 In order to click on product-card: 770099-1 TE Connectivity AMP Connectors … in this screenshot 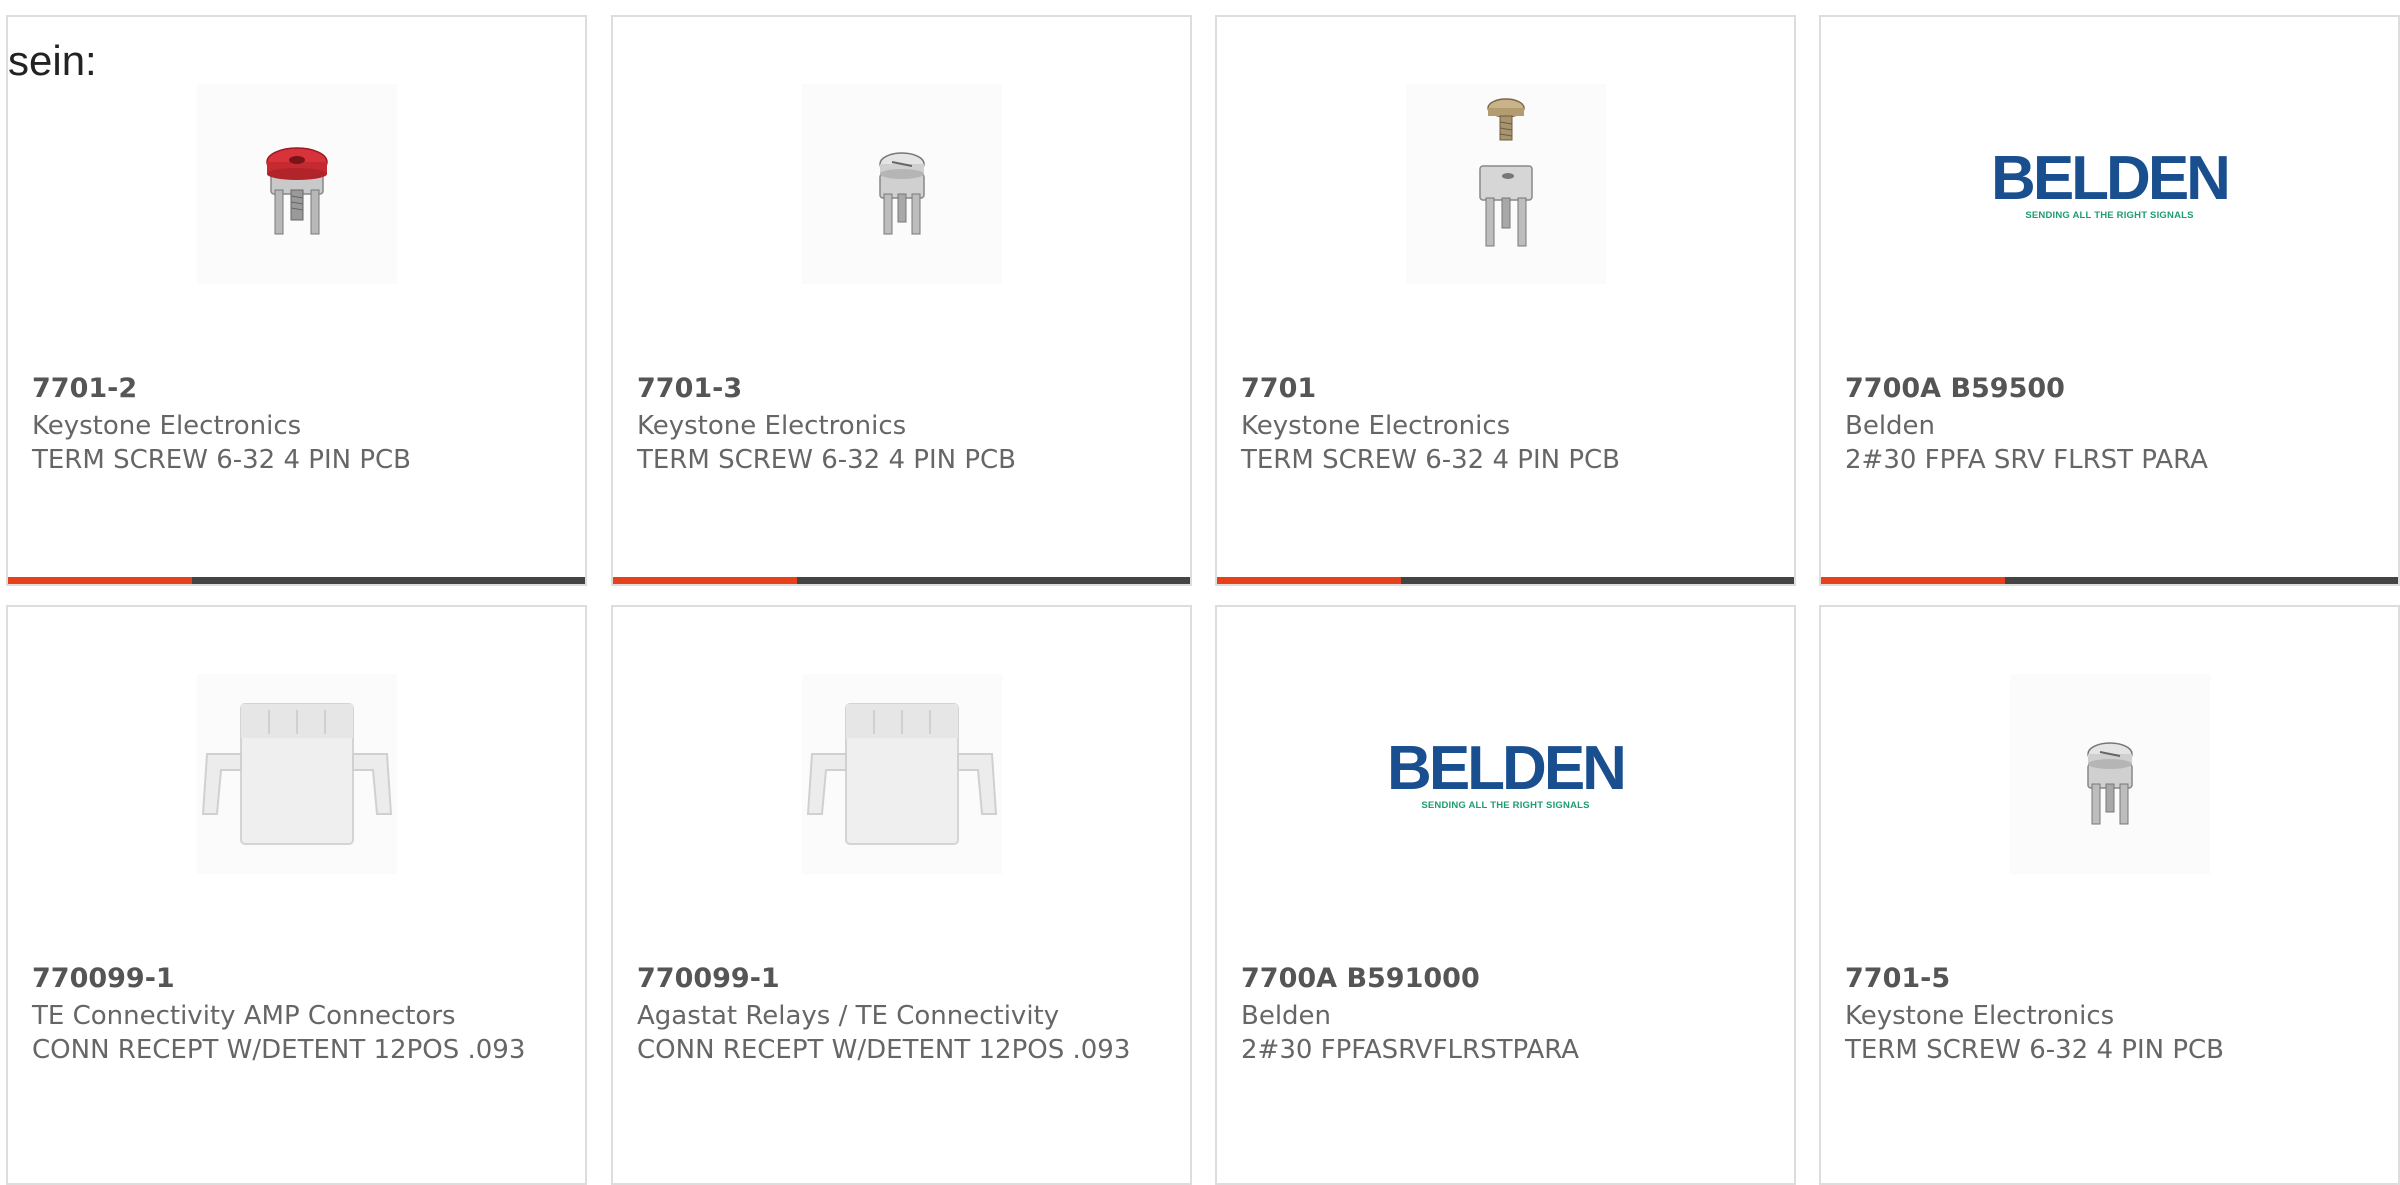, I will do `click(296, 895)`.